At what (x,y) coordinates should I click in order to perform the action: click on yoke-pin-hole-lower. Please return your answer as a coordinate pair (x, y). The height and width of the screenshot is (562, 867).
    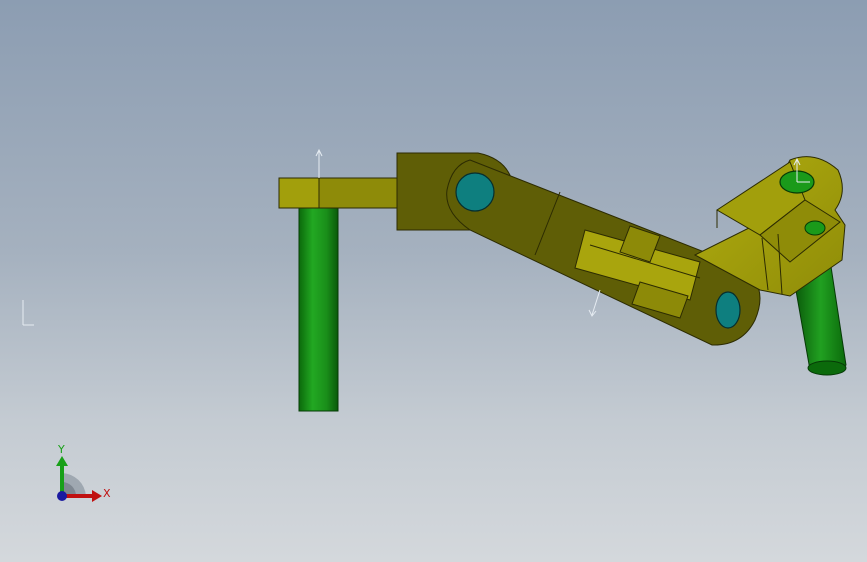
    Looking at the image, I should click on (815, 228).